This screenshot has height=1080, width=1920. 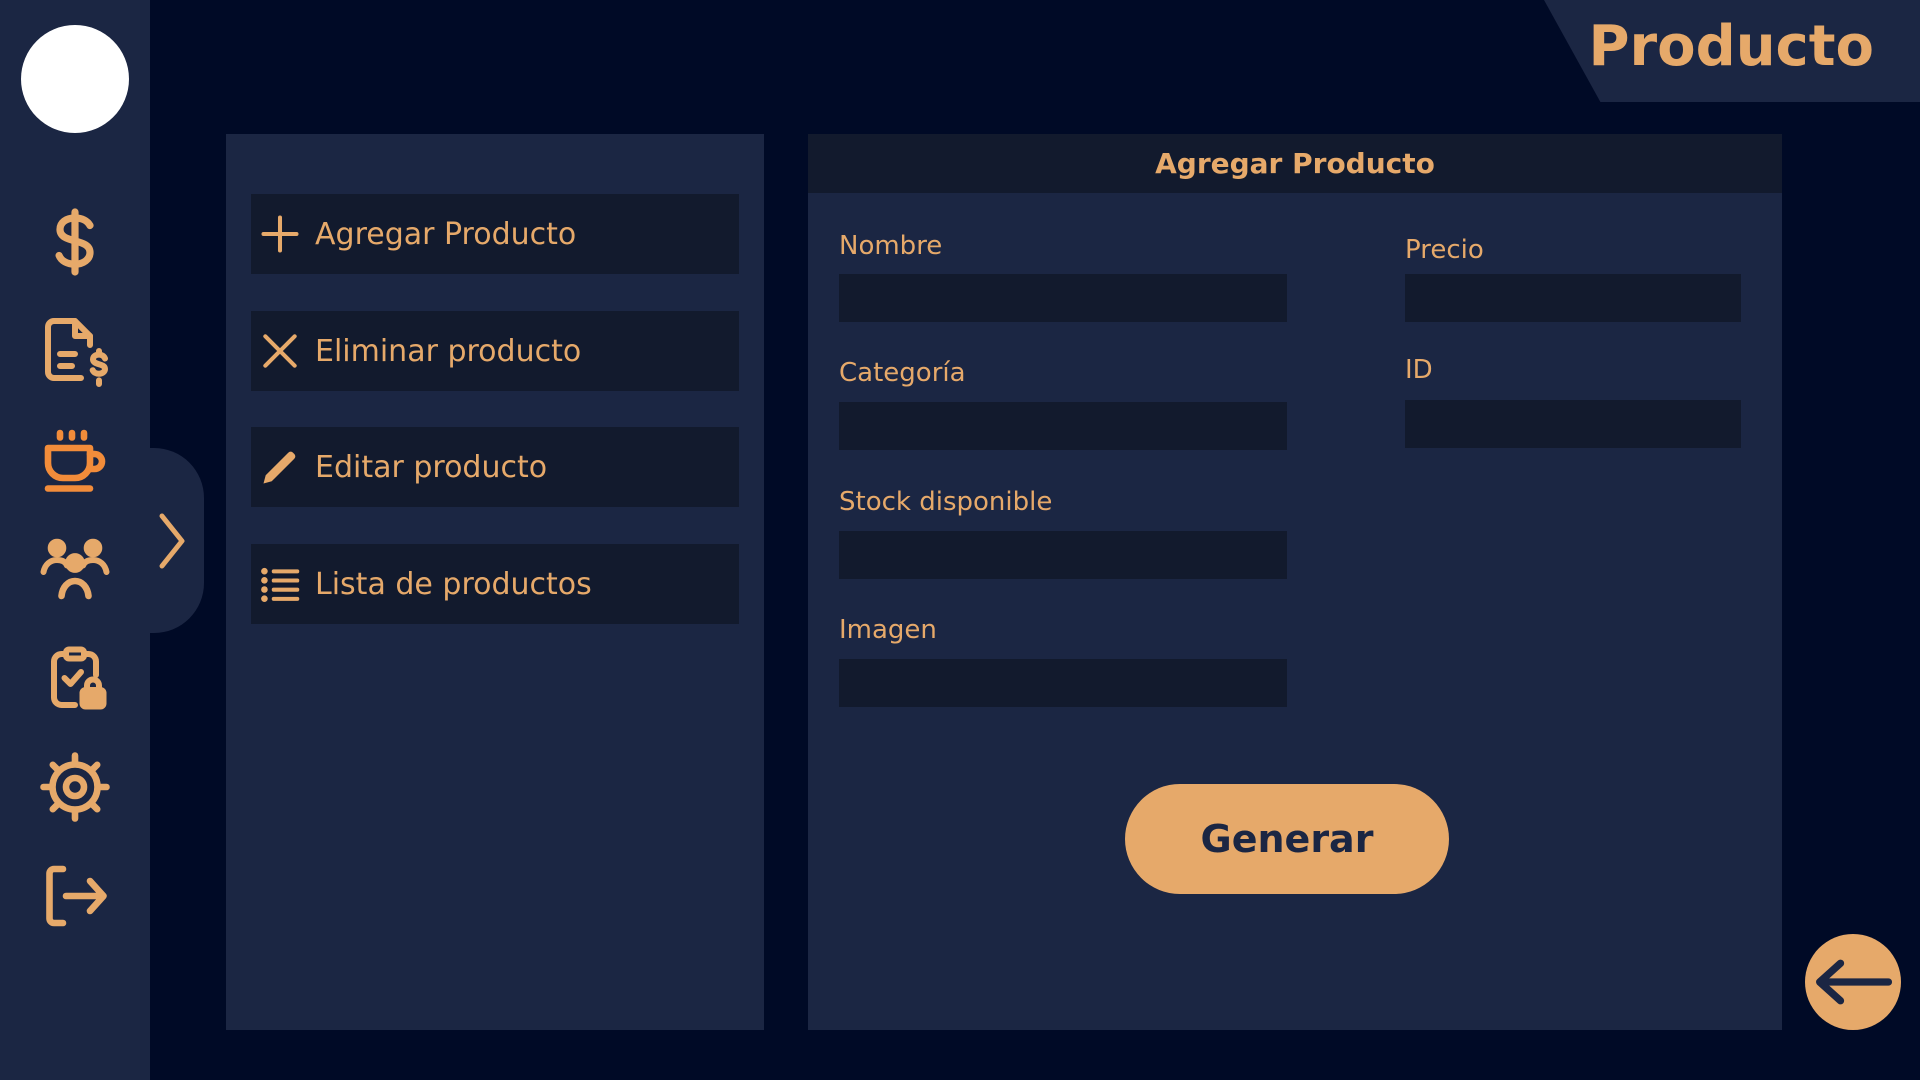 I want to click on stock-label: Stock disponible, so click(x=946, y=502).